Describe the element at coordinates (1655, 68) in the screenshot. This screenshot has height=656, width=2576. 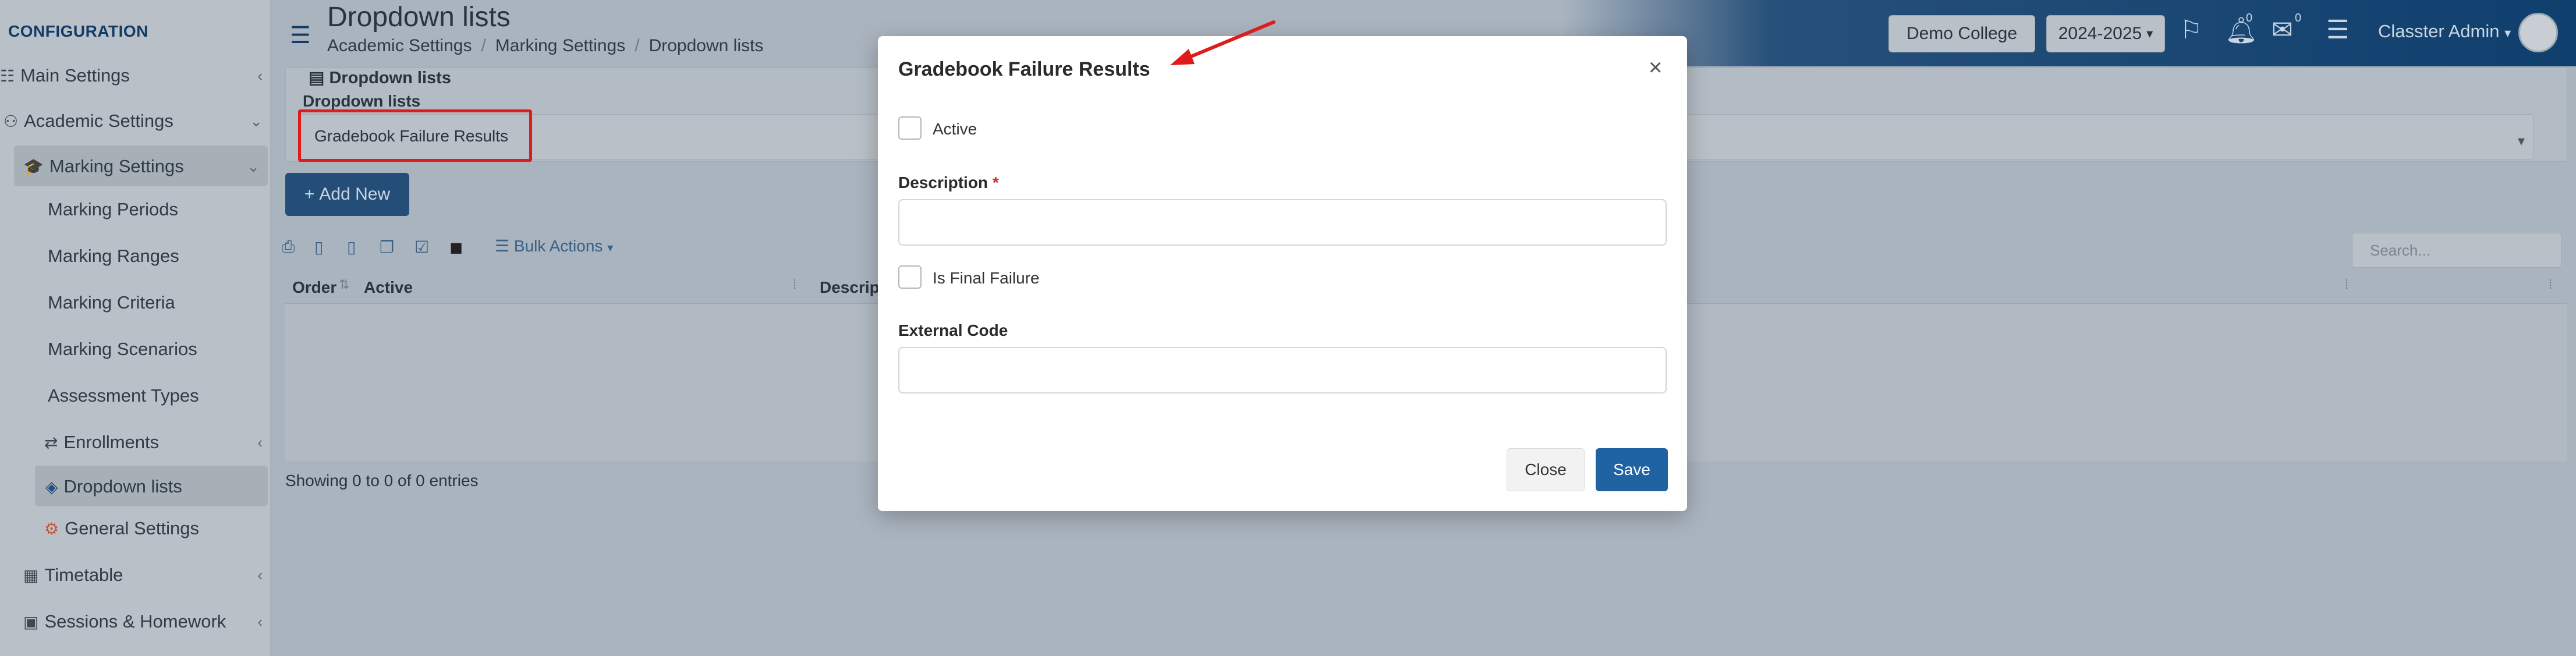
I see `close-icon: ×` at that location.